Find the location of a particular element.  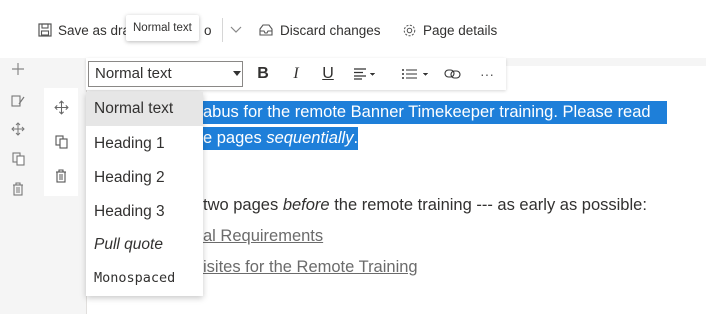

delete-section-button is located at coordinates (18, 189).